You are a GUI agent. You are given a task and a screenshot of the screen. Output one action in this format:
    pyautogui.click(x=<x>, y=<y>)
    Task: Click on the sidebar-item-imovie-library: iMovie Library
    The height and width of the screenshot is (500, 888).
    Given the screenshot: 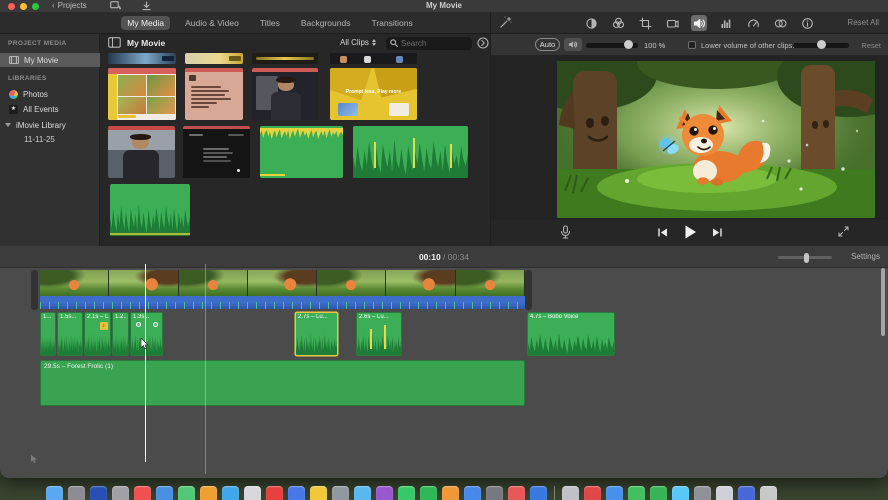 What is the action you would take?
    pyautogui.click(x=50, y=125)
    